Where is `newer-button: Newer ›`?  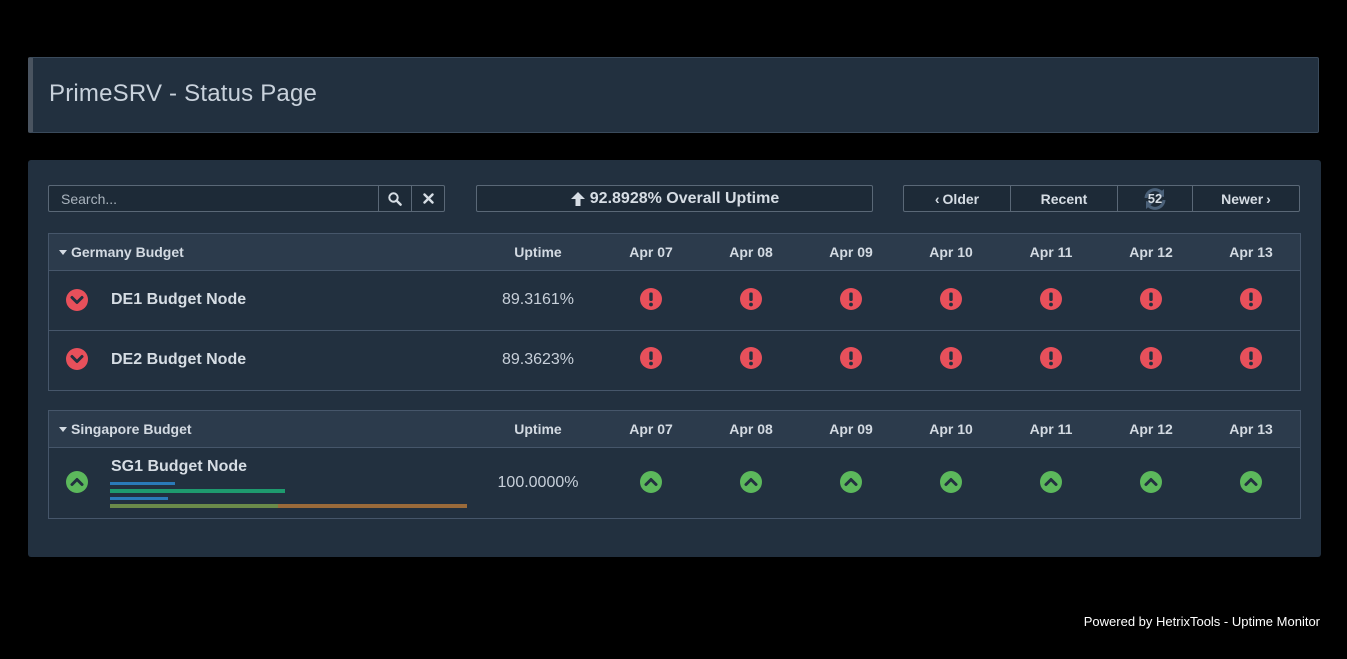
newer-button: Newer › is located at coordinates (1246, 198).